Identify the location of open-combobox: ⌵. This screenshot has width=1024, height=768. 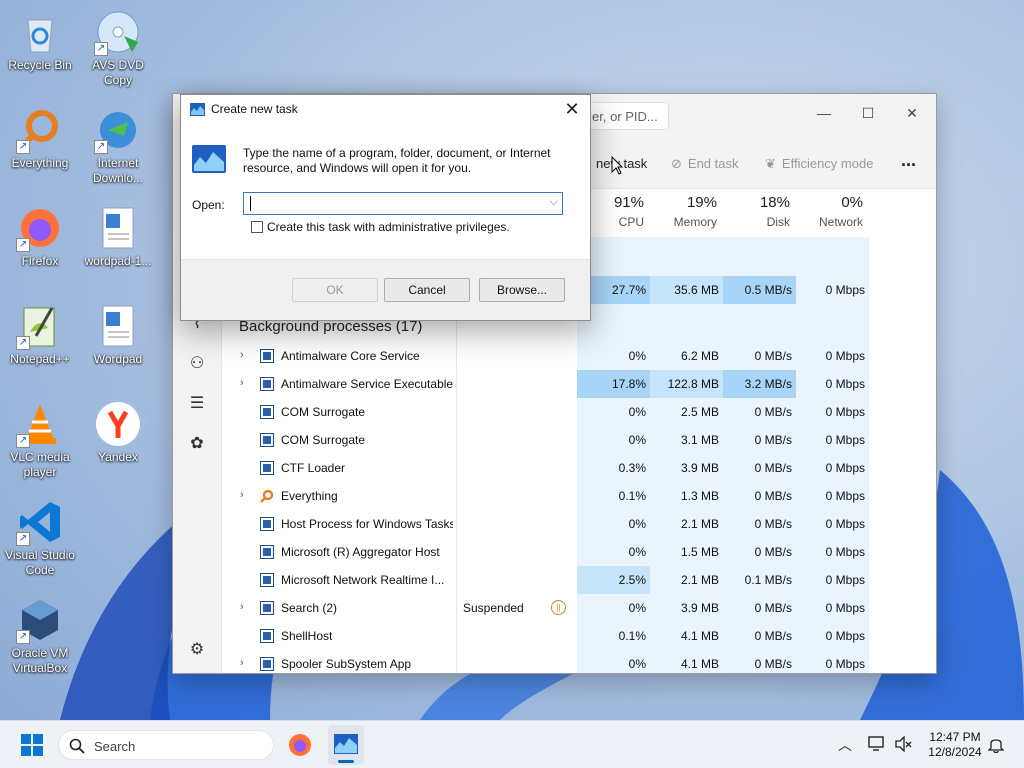
(403, 203).